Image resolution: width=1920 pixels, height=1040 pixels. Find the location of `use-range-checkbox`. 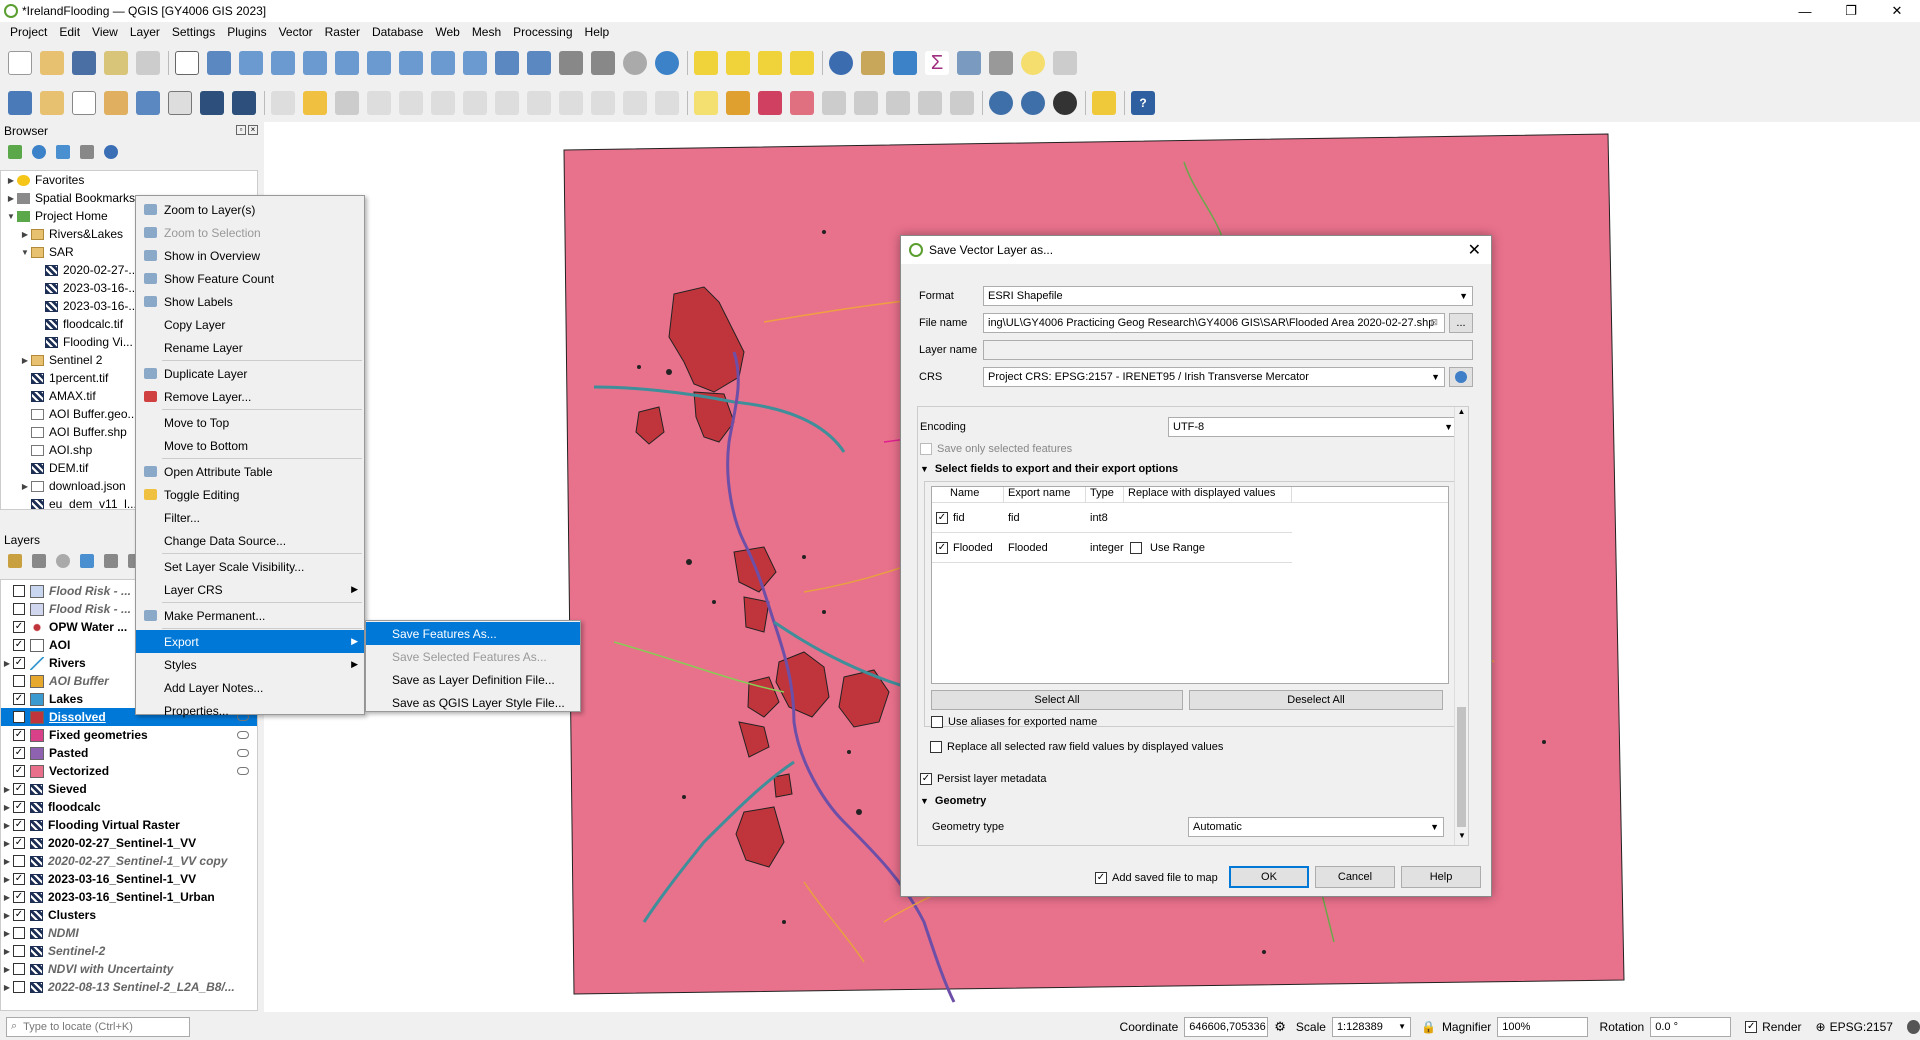

use-range-checkbox is located at coordinates (1136, 547).